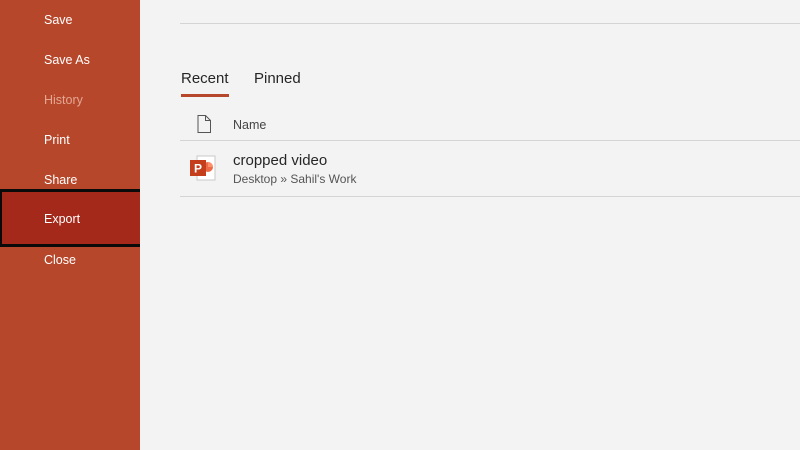 The image size is (800, 450). What do you see at coordinates (70, 140) in the screenshot?
I see `sidebar-item-print: Print` at bounding box center [70, 140].